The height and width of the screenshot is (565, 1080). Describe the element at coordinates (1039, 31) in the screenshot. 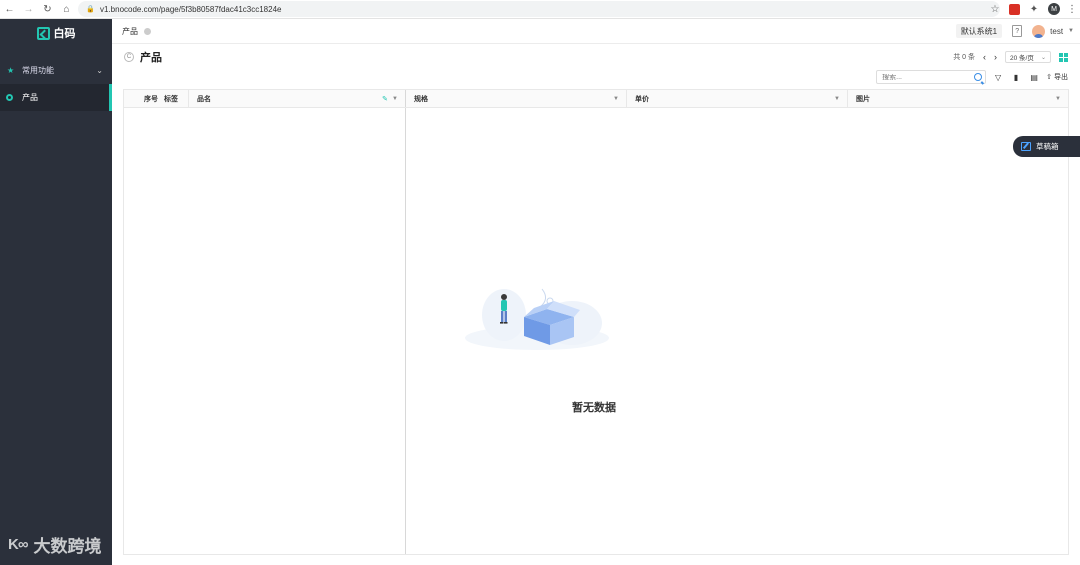

I see `avatar` at that location.